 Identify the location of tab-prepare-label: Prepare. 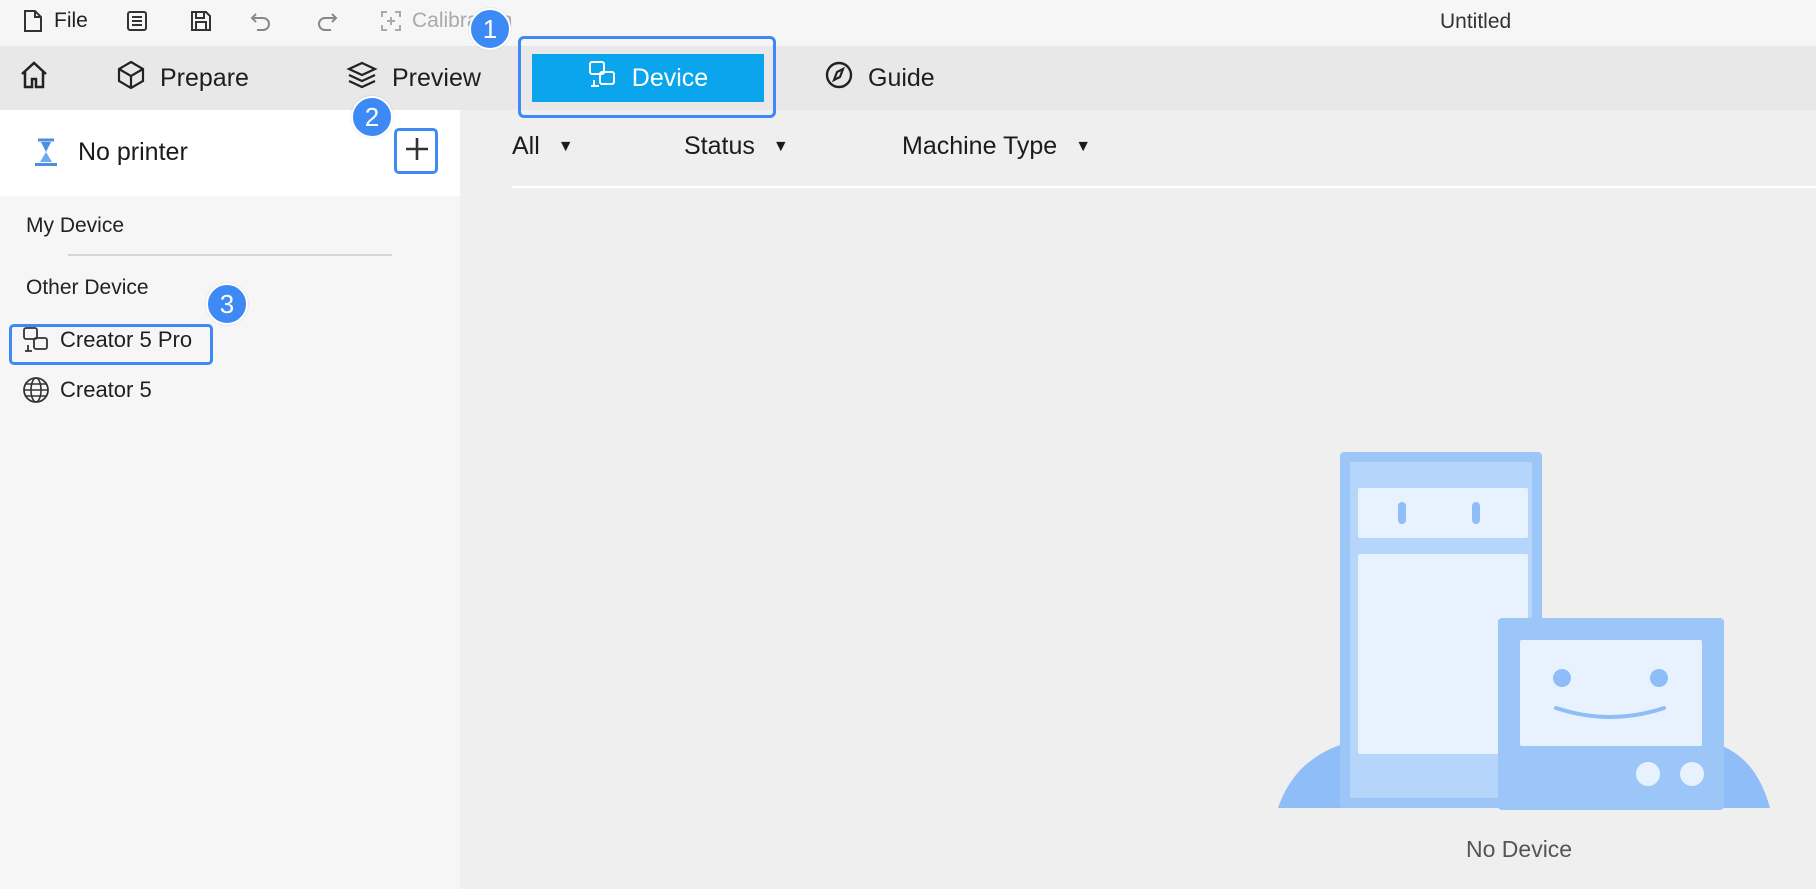
(204, 77).